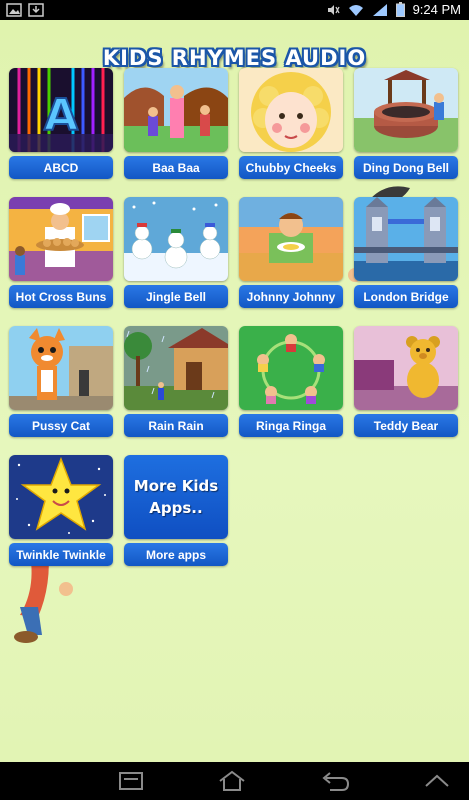  What do you see at coordinates (14, 10) in the screenshot?
I see `image-icon` at bounding box center [14, 10].